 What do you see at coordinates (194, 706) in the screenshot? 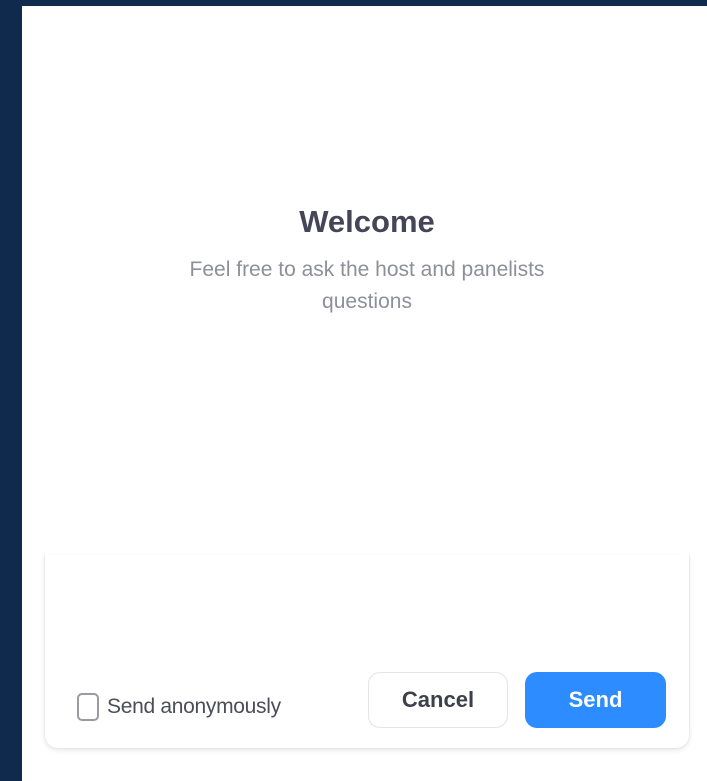
I see `send-anonymously-label: Send anonymously` at bounding box center [194, 706].